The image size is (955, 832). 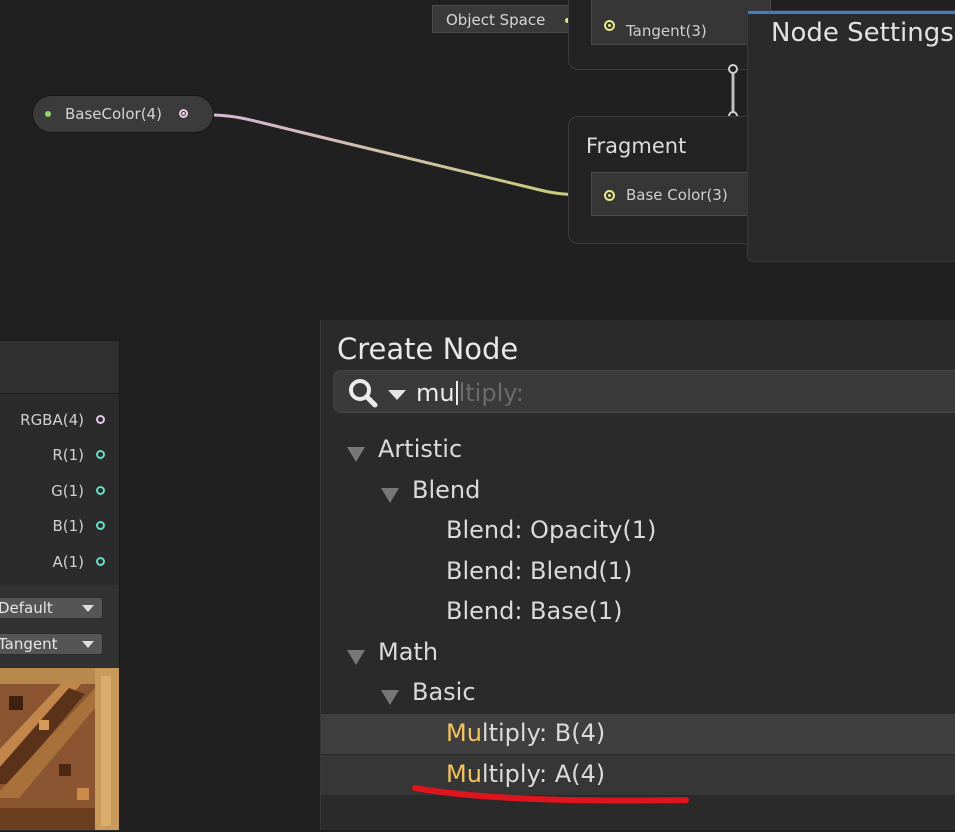 I want to click on output-port-b: B(1), so click(x=78, y=526).